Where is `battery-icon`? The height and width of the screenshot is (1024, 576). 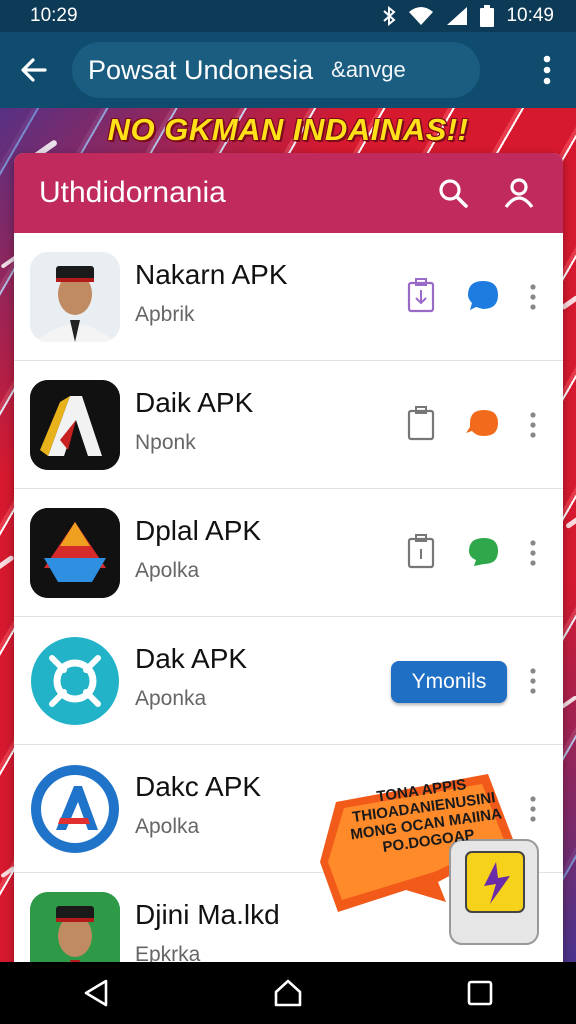 battery-icon is located at coordinates (487, 16).